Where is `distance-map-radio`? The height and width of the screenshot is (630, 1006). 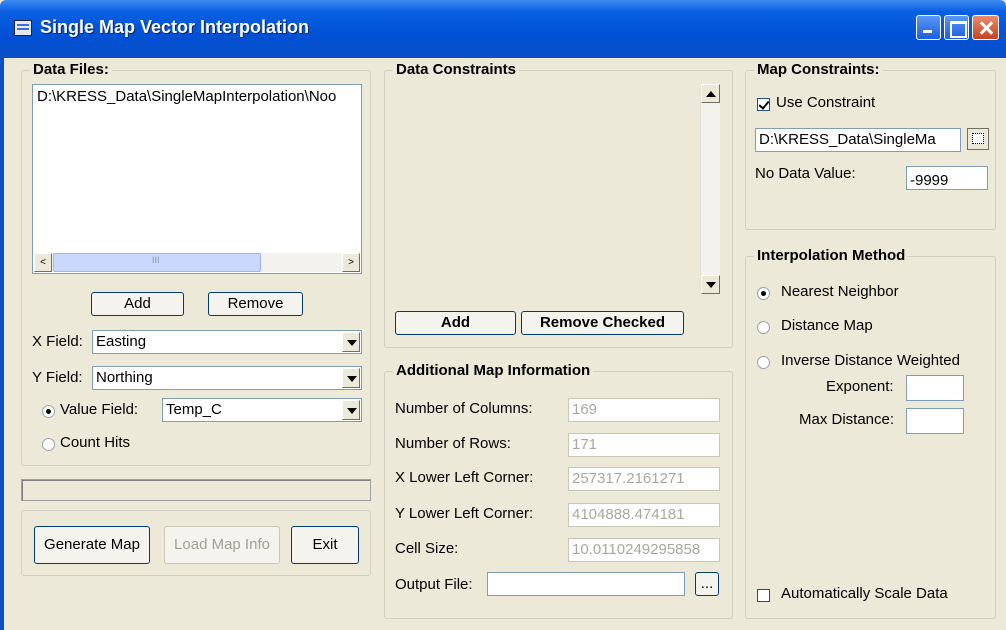 distance-map-radio is located at coordinates (763, 327).